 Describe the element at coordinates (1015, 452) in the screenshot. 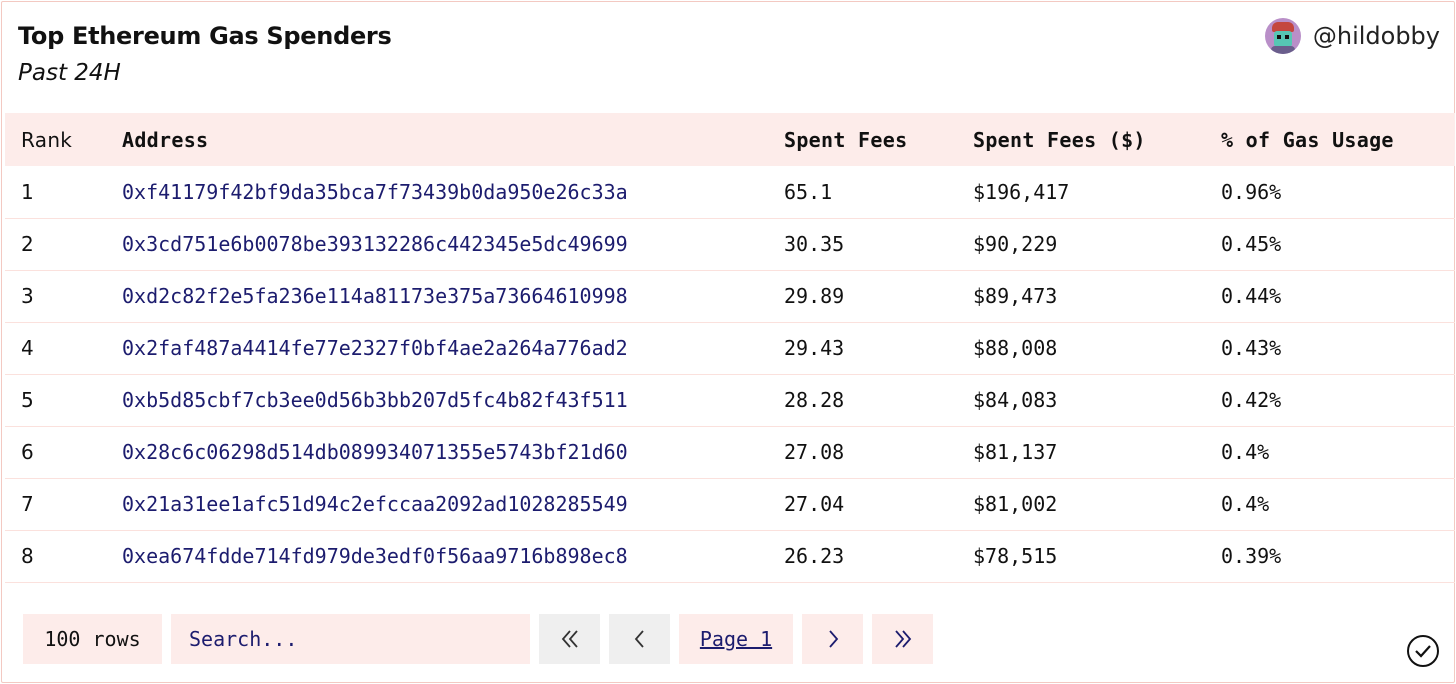

I see `spent-fees-usd-cell: $81,137` at that location.